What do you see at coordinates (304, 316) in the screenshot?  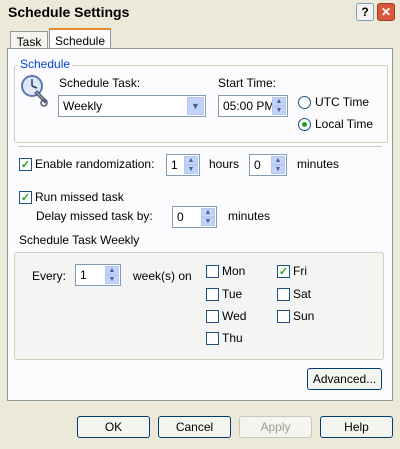 I see `day-label-sun: Sun` at bounding box center [304, 316].